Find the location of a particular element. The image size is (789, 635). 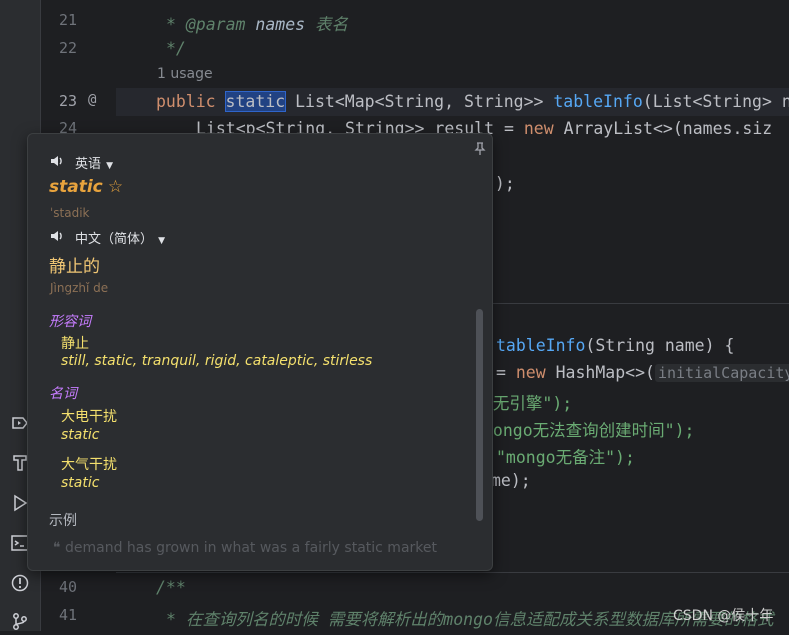

problems-icon is located at coordinates (20, 583).